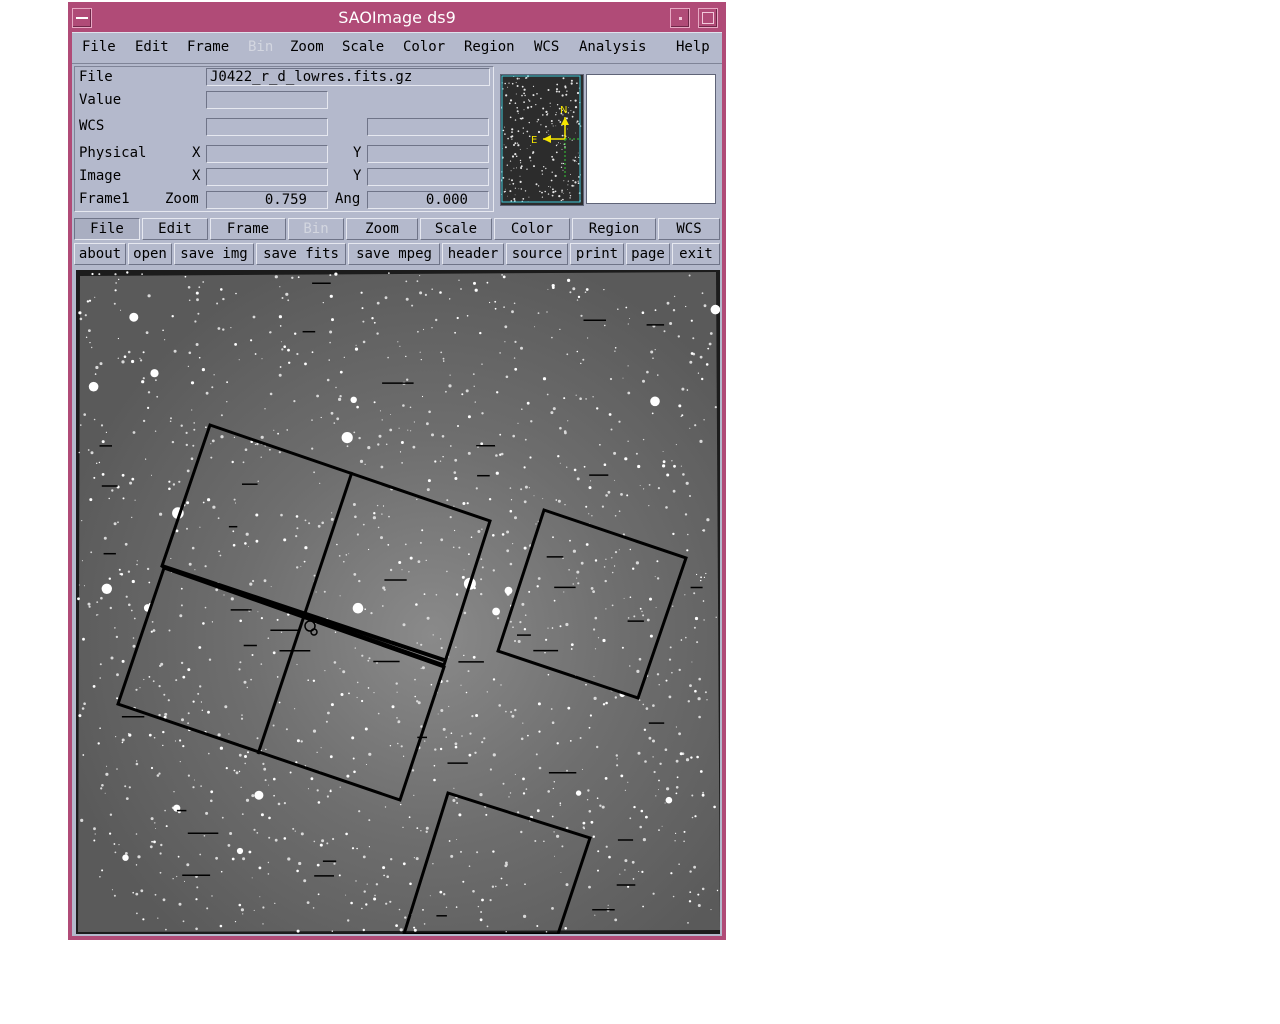 The height and width of the screenshot is (1024, 1280). What do you see at coordinates (394, 254) in the screenshot?
I see `btn-save-mpeg: save mpeg` at bounding box center [394, 254].